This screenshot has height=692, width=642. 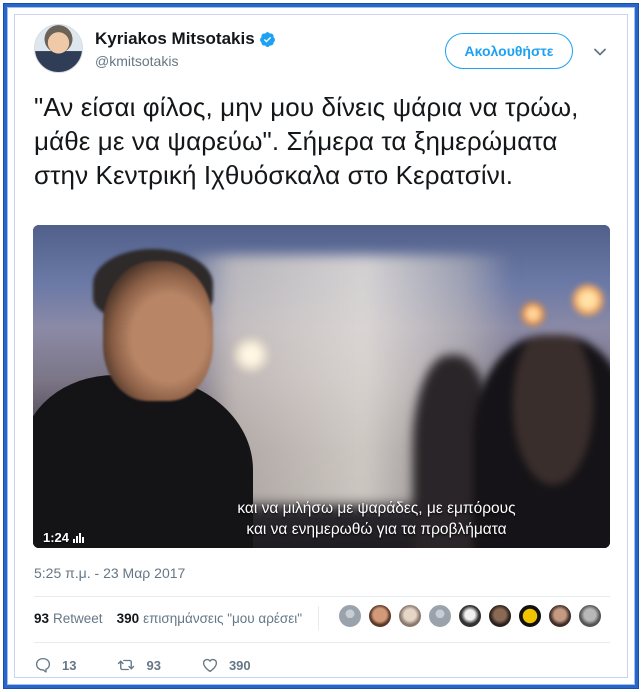 What do you see at coordinates (79, 537) in the screenshot?
I see `volume-bars-icon` at bounding box center [79, 537].